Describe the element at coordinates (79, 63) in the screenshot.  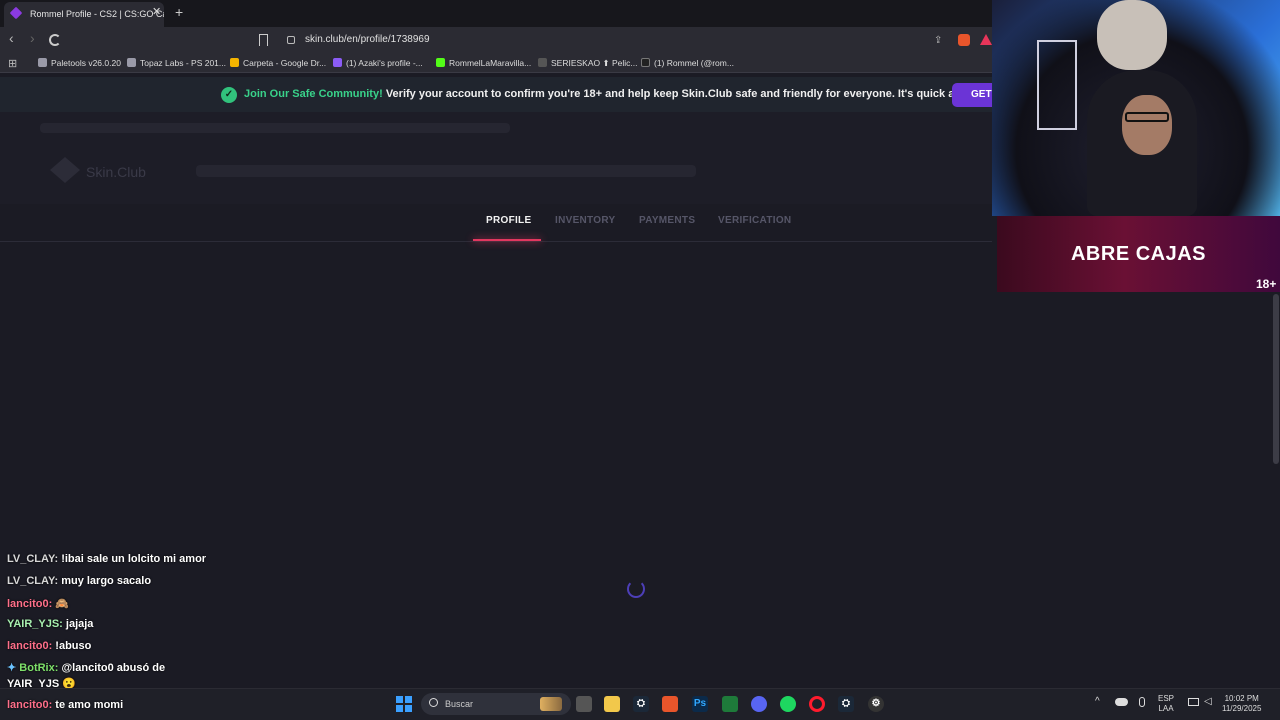
I see `bookmark-item: Paletools v26.0.20` at that location.